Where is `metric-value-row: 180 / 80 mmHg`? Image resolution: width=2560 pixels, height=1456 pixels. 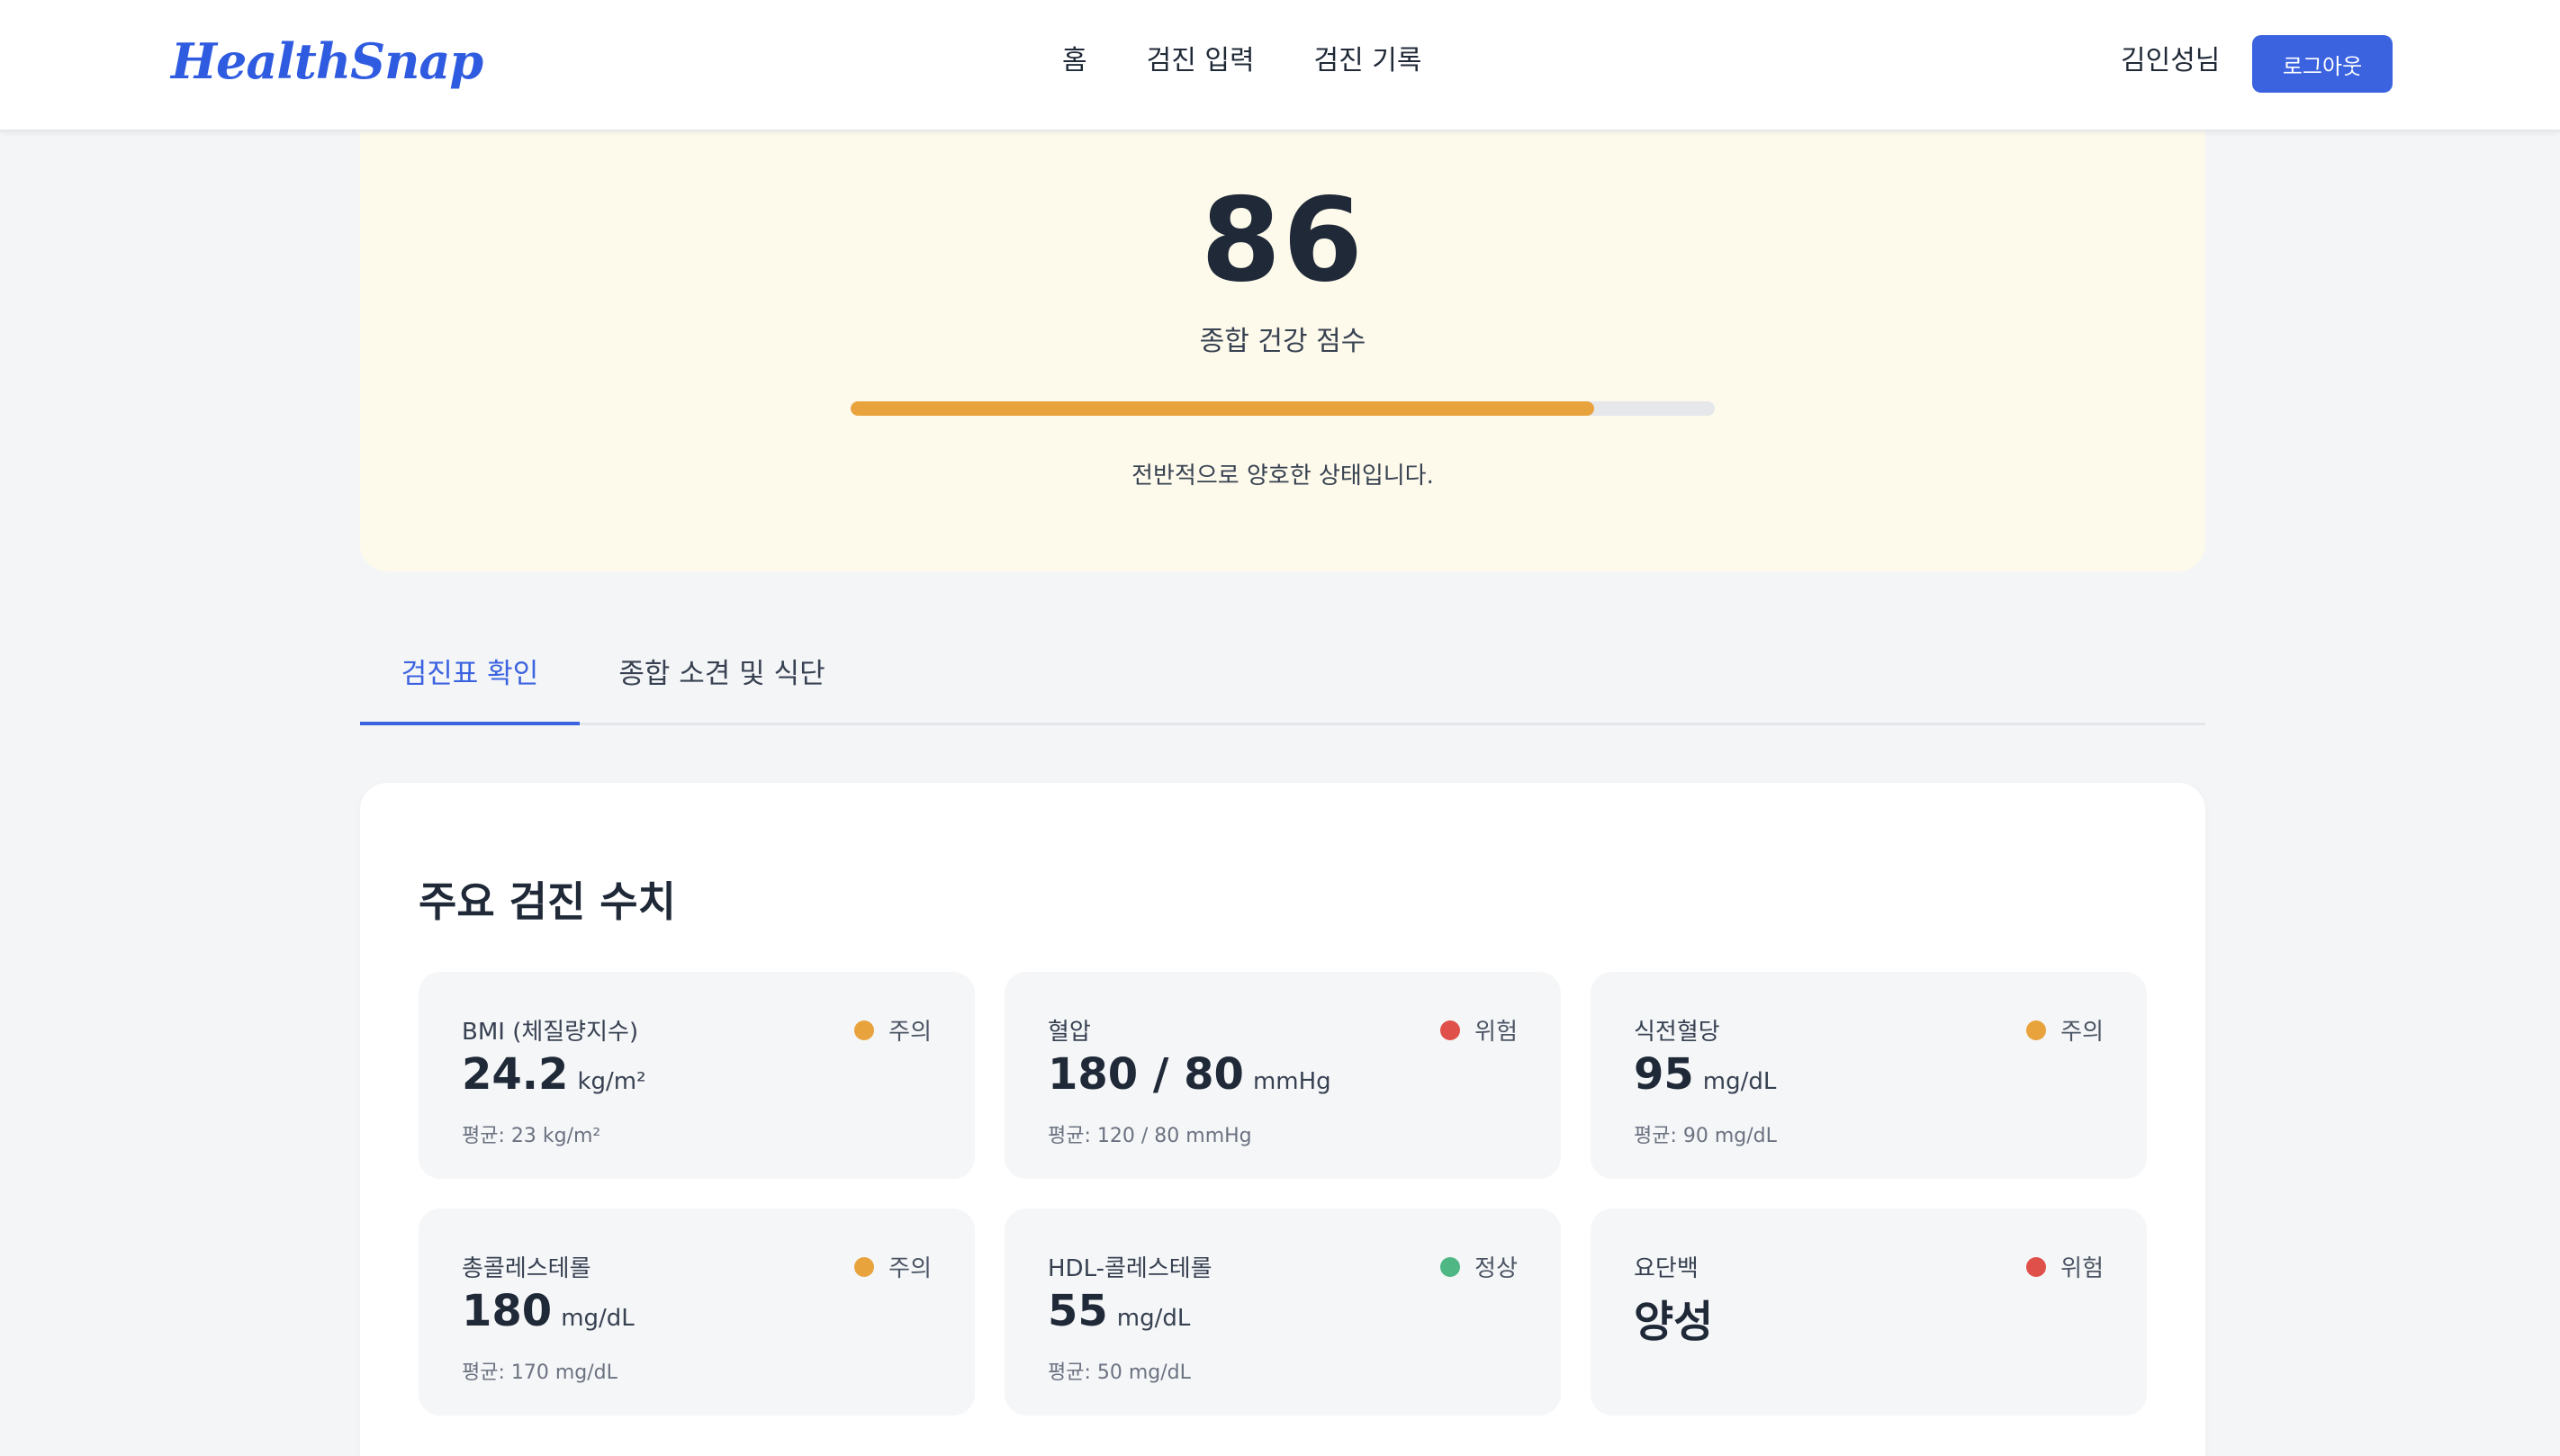
metric-value-row: 180 / 80 mmHg is located at coordinates (1189, 1075).